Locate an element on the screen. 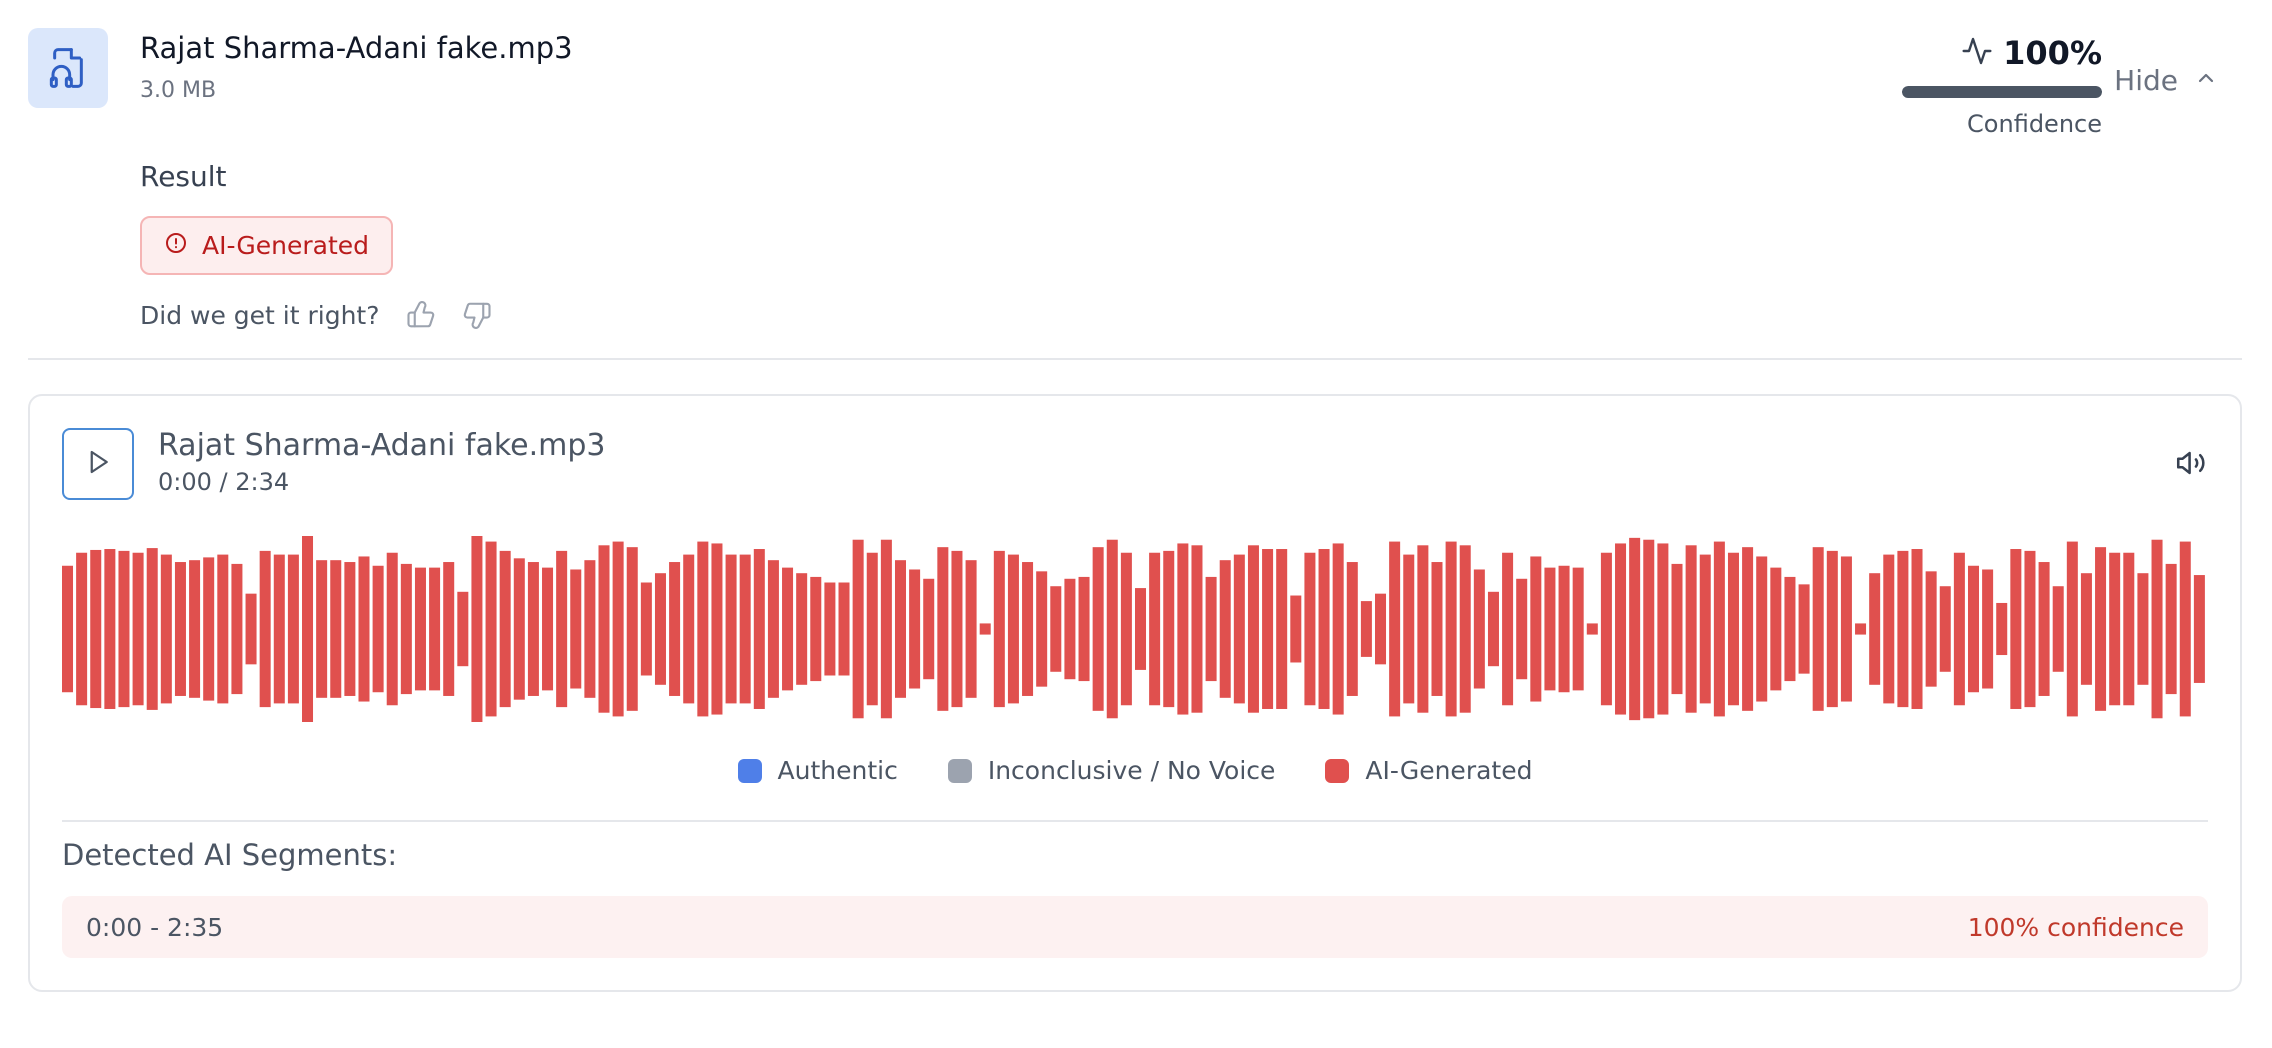 Image resolution: width=2272 pixels, height=1048 pixels. segment-range: 0:00 - 2:35 is located at coordinates (155, 927).